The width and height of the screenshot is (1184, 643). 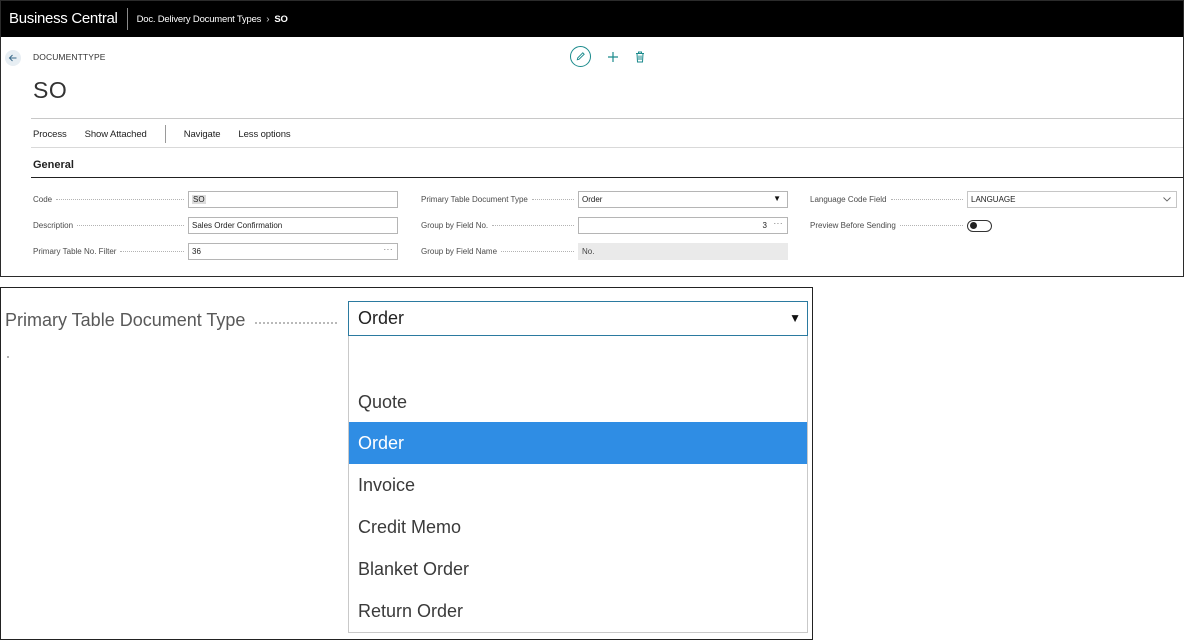 What do you see at coordinates (237, 225) in the screenshot?
I see `description-value: Sales Order Confirmation` at bounding box center [237, 225].